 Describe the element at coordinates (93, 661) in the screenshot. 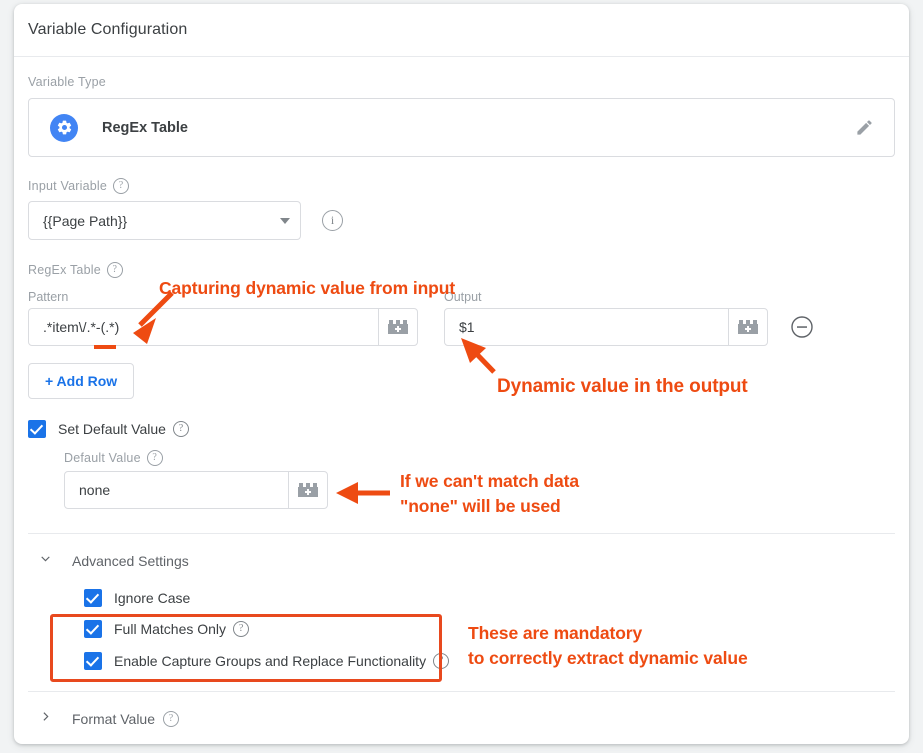

I see `checkbox-enable-capture-groups` at that location.